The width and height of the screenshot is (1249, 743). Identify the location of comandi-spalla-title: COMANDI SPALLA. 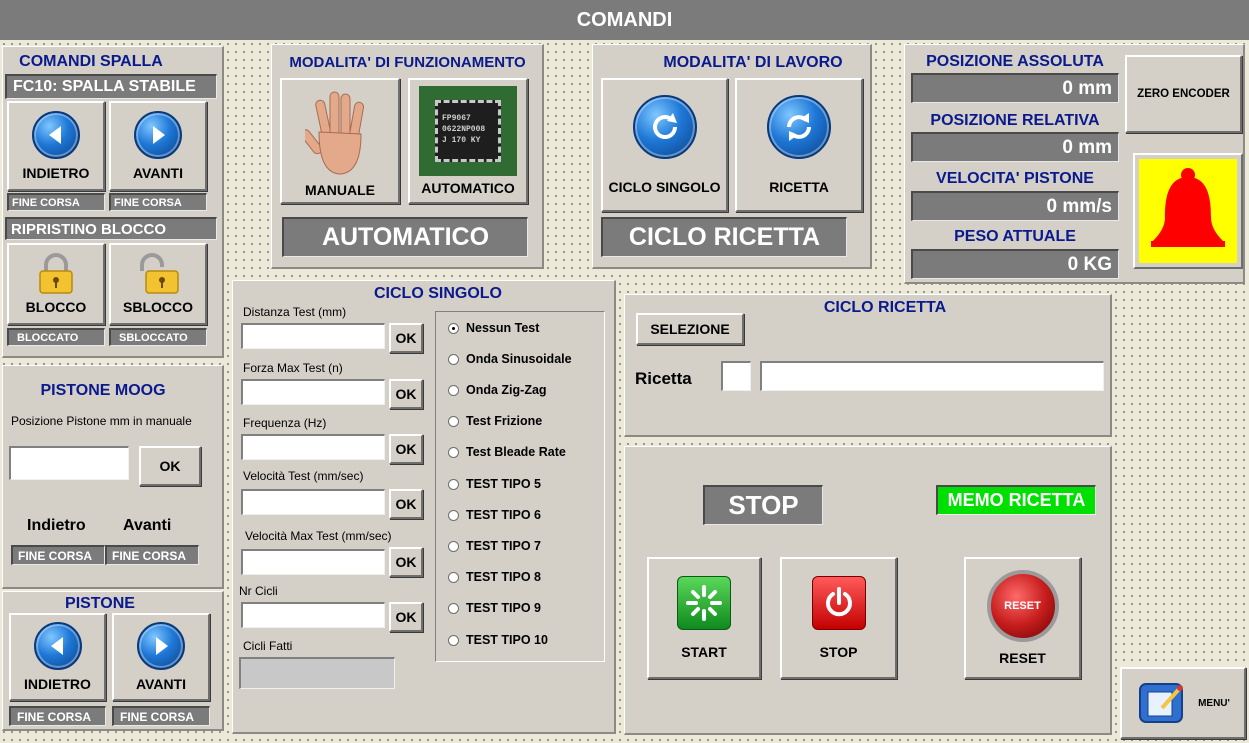
(91, 61).